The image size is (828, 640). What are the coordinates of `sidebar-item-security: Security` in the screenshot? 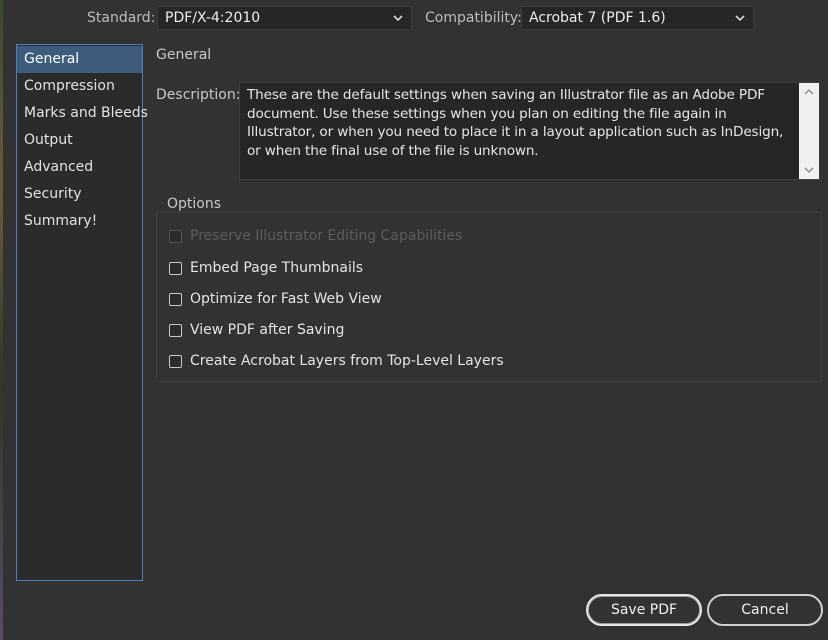 It's located at (79, 194).